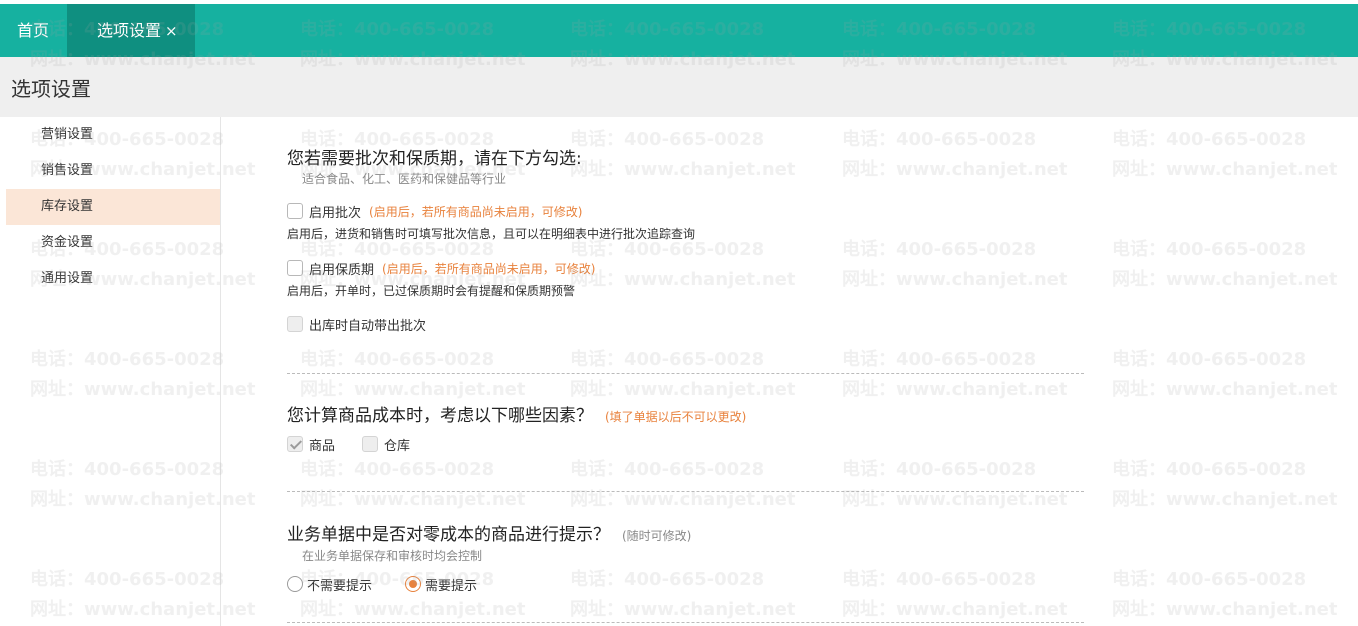 This screenshot has width=1358, height=626. What do you see at coordinates (113, 135) in the screenshot?
I see `sidebar-item-marketing: 营销设置` at bounding box center [113, 135].